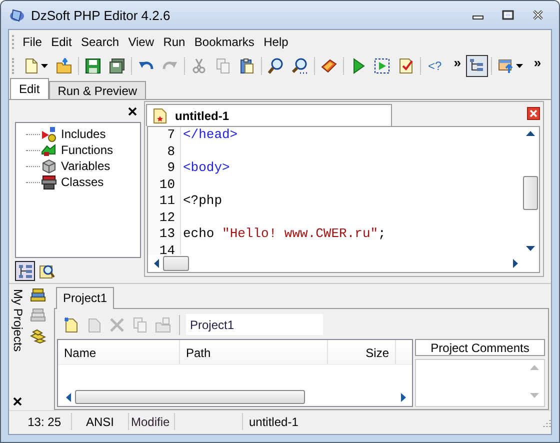 The width and height of the screenshot is (560, 443). I want to click on comments-header: Project Comments, so click(480, 347).